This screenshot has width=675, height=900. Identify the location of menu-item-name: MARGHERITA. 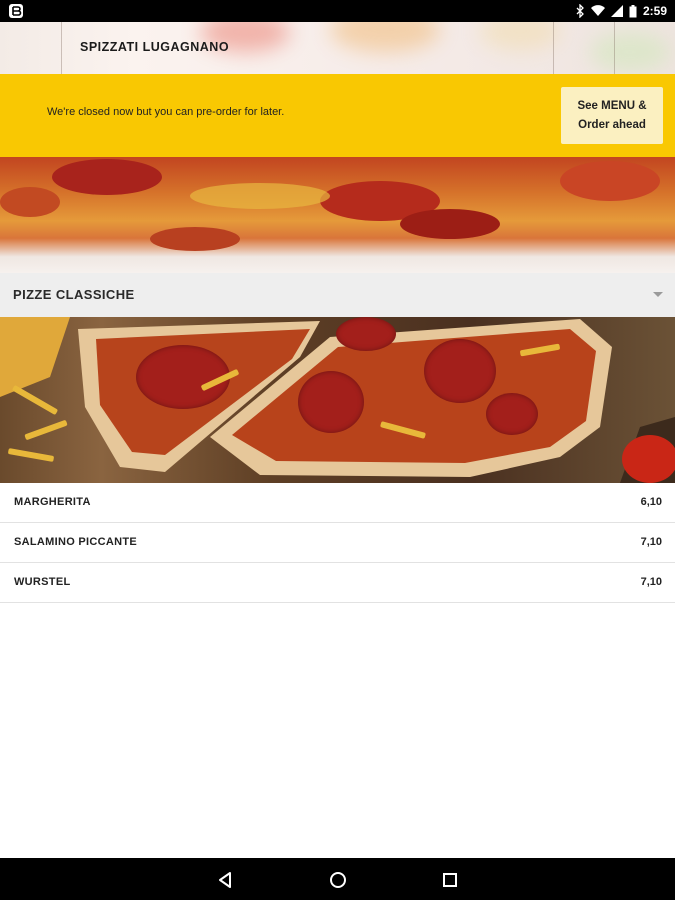
(52, 502).